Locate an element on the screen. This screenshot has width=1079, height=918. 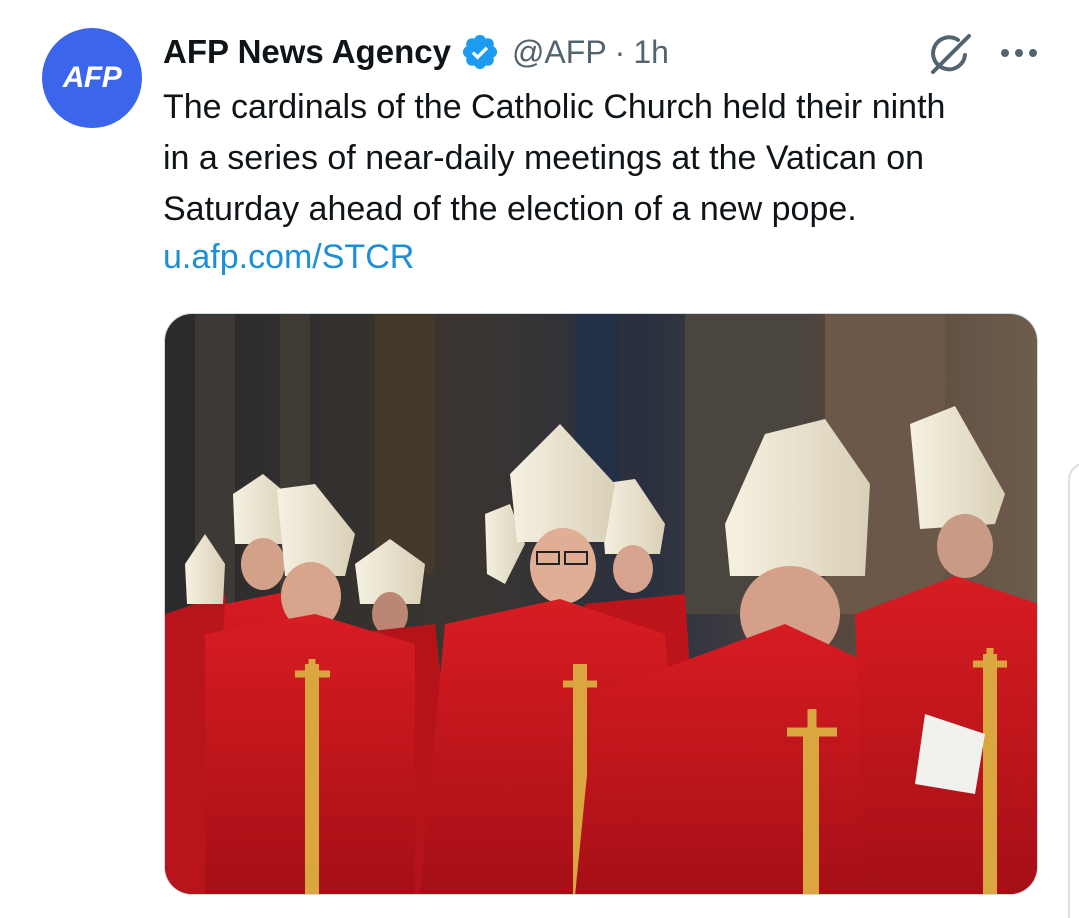
more-horizontal-icon is located at coordinates (1019, 53).